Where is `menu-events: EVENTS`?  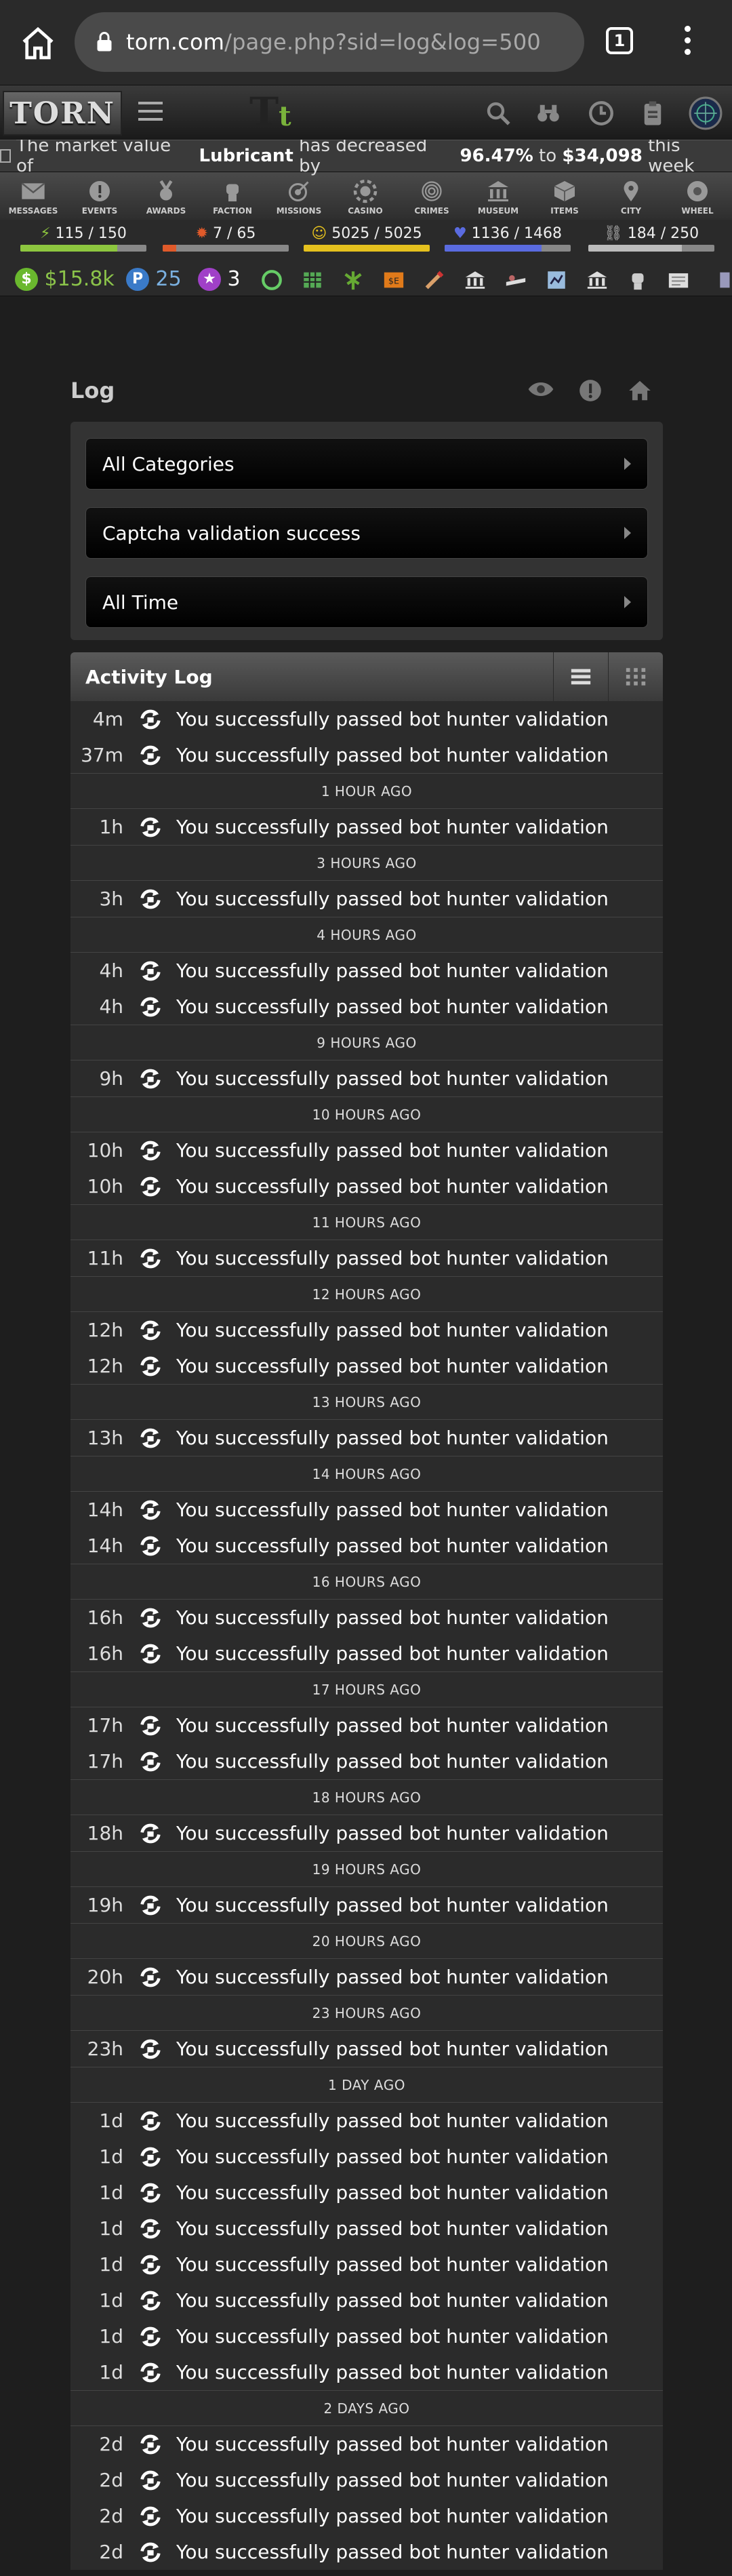 menu-events: EVENTS is located at coordinates (99, 196).